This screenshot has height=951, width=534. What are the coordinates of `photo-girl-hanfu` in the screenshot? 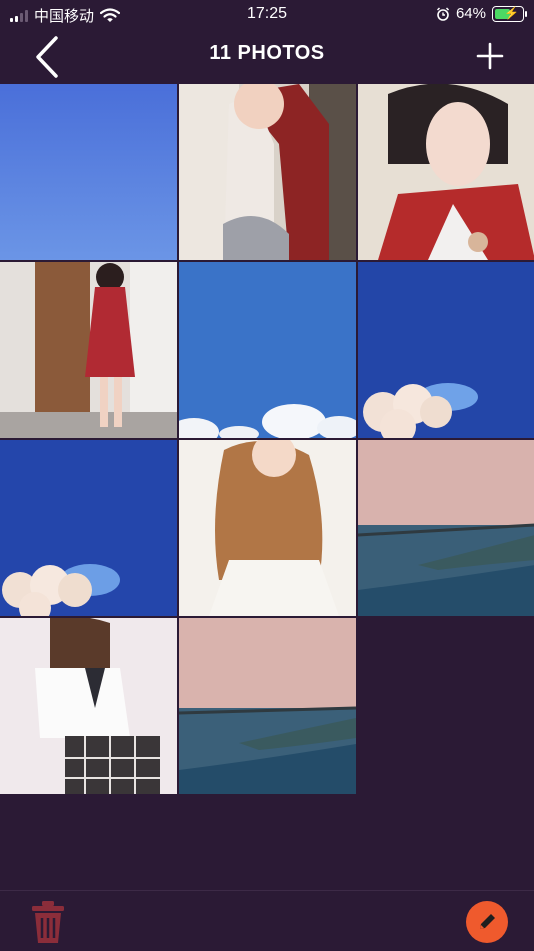 It's located at (446, 172).